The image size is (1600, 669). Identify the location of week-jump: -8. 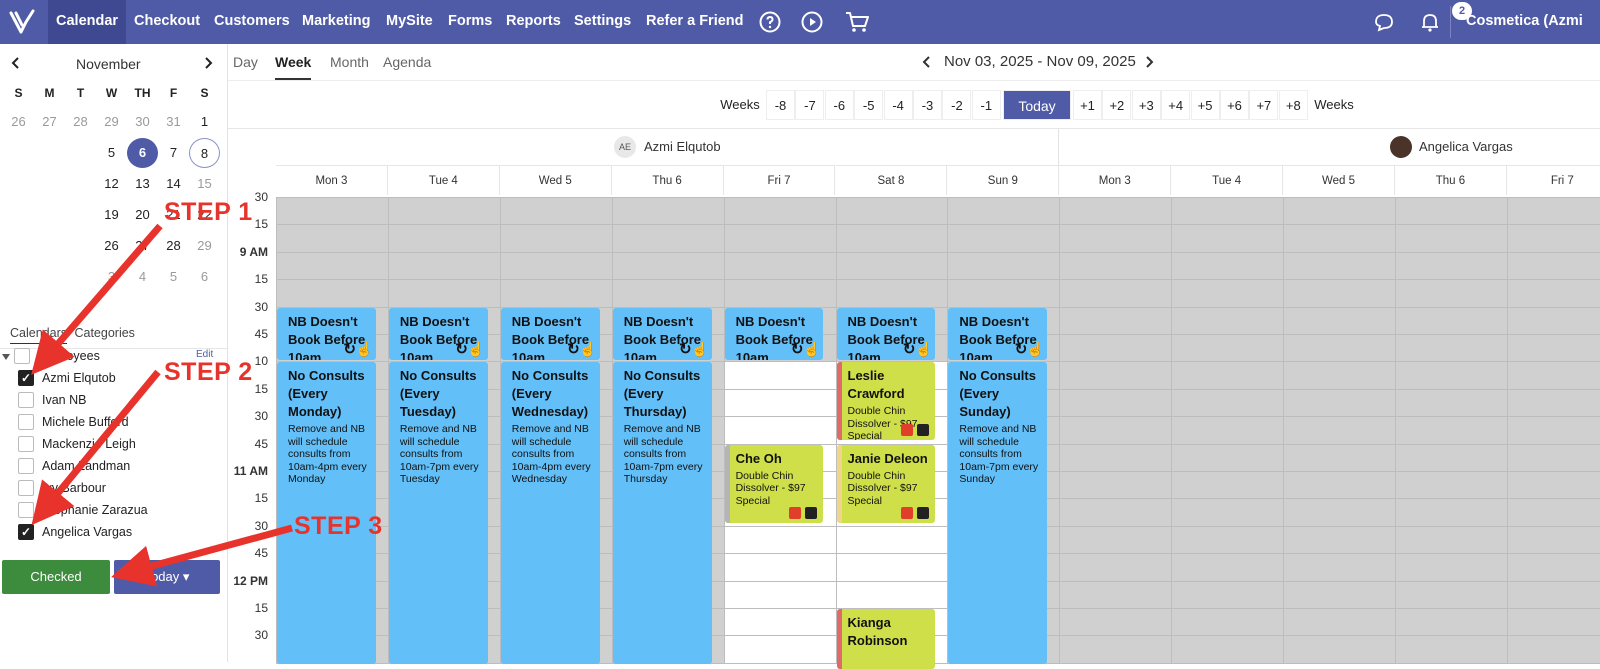
(780, 105).